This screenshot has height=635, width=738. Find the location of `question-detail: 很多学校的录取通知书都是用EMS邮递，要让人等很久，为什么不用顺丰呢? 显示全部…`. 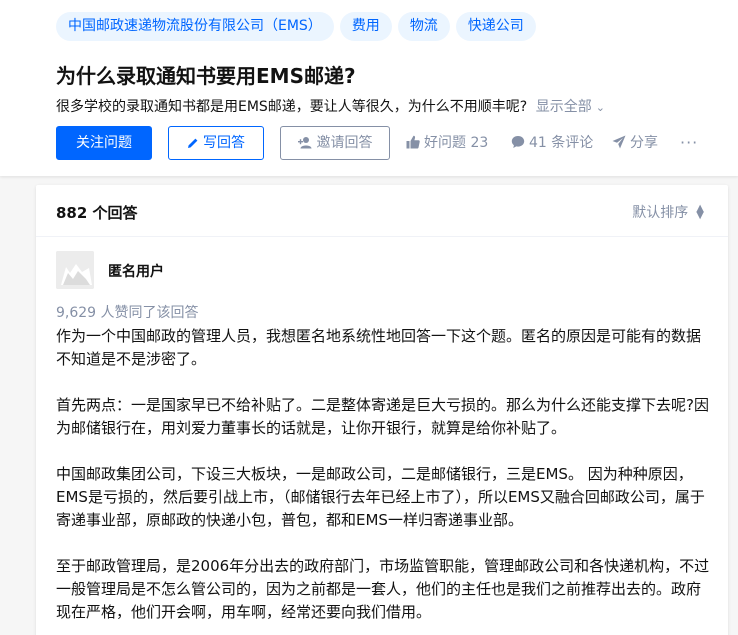

question-detail: 很多学校的录取通知书都是用EMS邮递，要让人等很久，为什么不用顺丰呢? 显示全部… is located at coordinates (330, 106).